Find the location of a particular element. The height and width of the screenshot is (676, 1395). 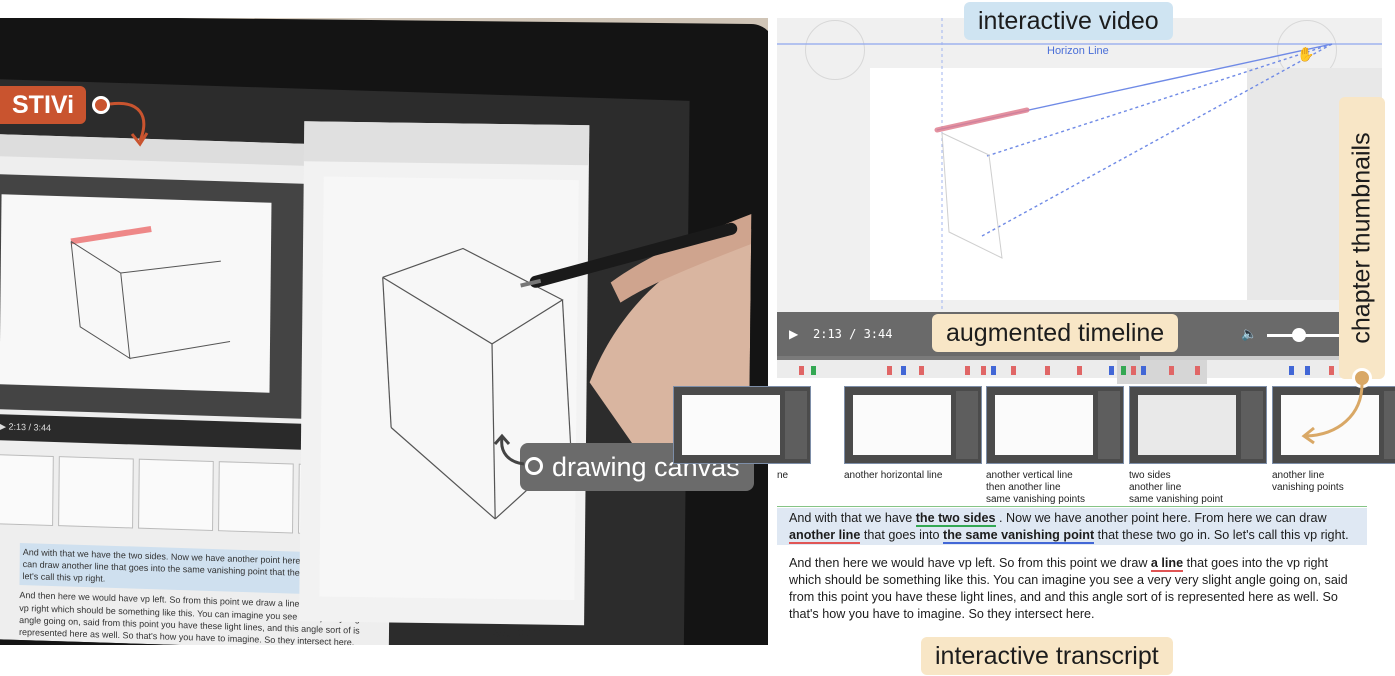

augmented-timeline-label: augmented timeline is located at coordinates (1055, 333).